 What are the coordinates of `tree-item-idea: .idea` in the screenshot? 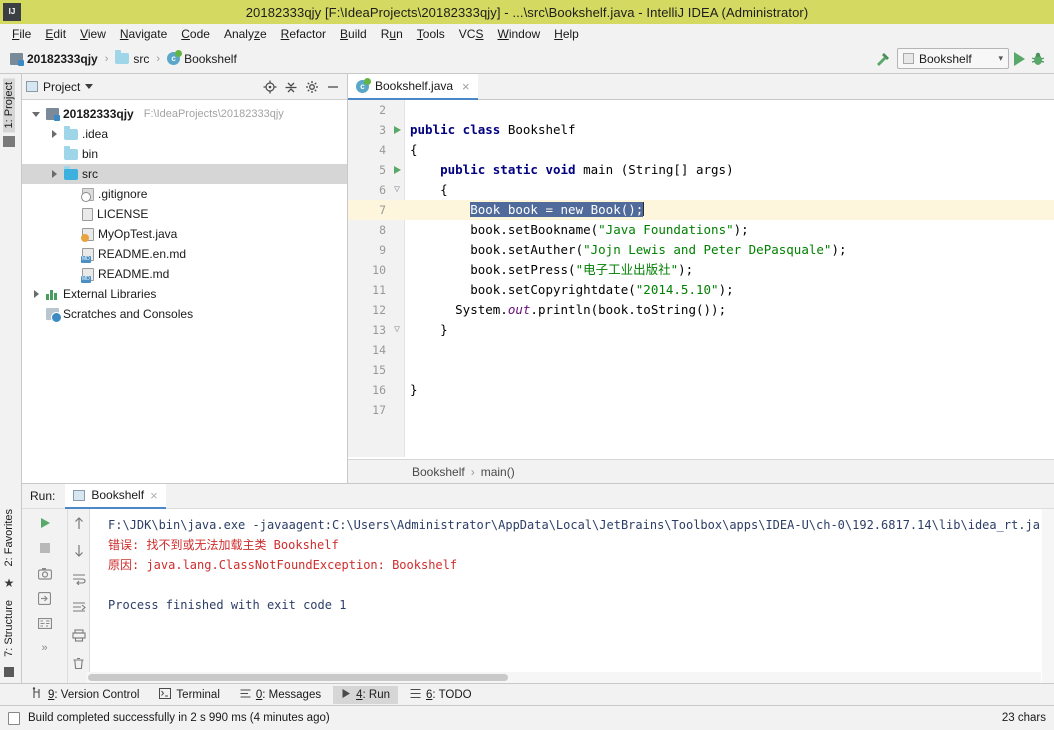 It's located at (184, 134).